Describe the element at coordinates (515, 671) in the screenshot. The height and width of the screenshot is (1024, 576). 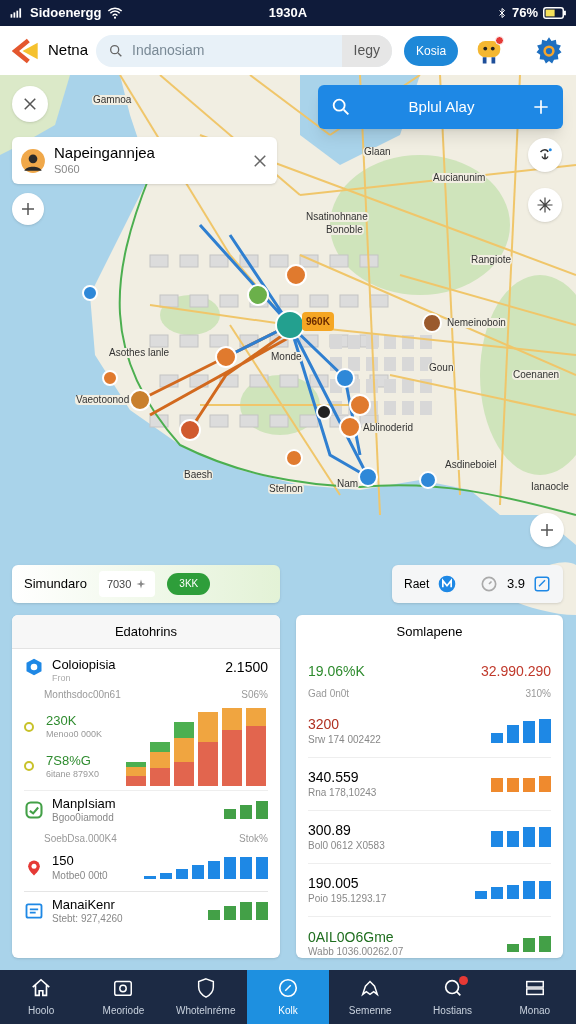
I see `total-amount: 32.990.290` at that location.